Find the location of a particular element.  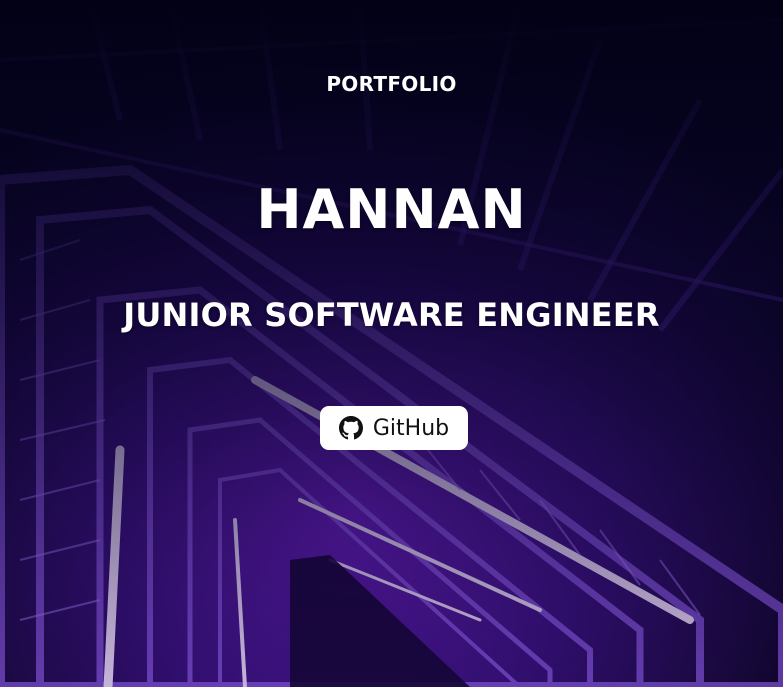

github-icon is located at coordinates (350, 428).